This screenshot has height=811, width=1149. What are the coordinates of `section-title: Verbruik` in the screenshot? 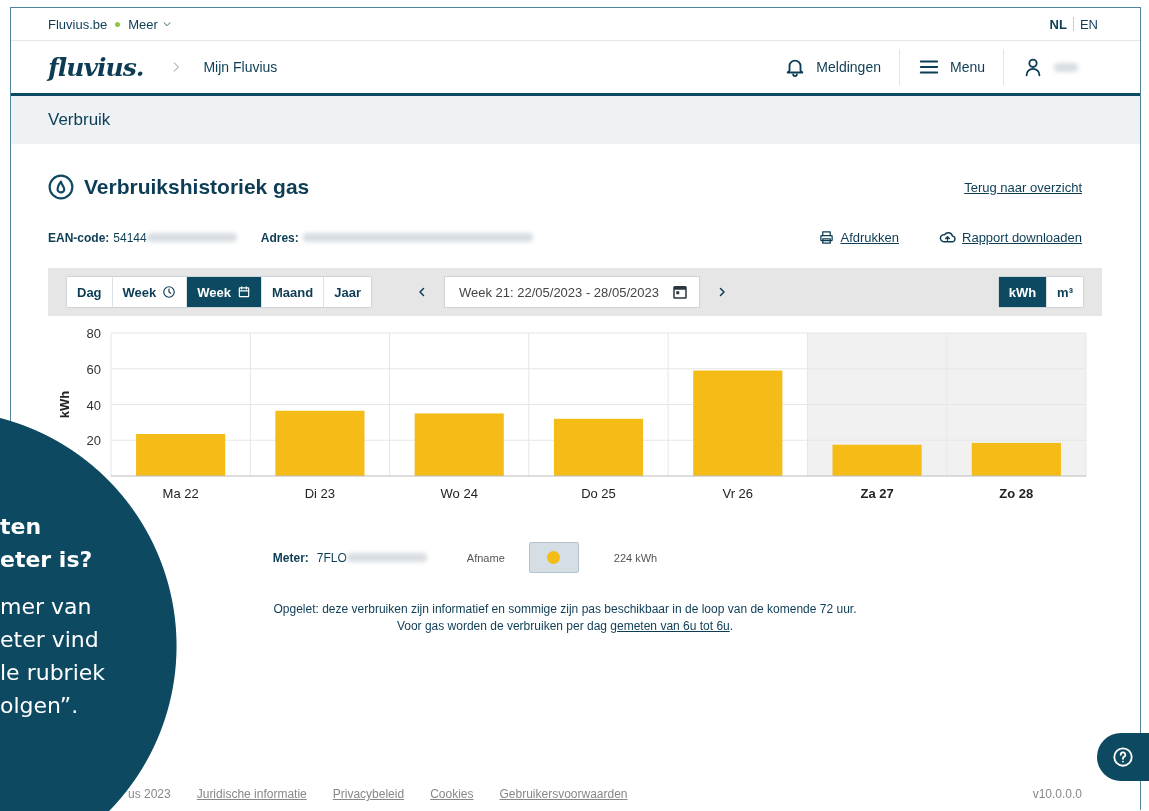 It's located at (79, 120).